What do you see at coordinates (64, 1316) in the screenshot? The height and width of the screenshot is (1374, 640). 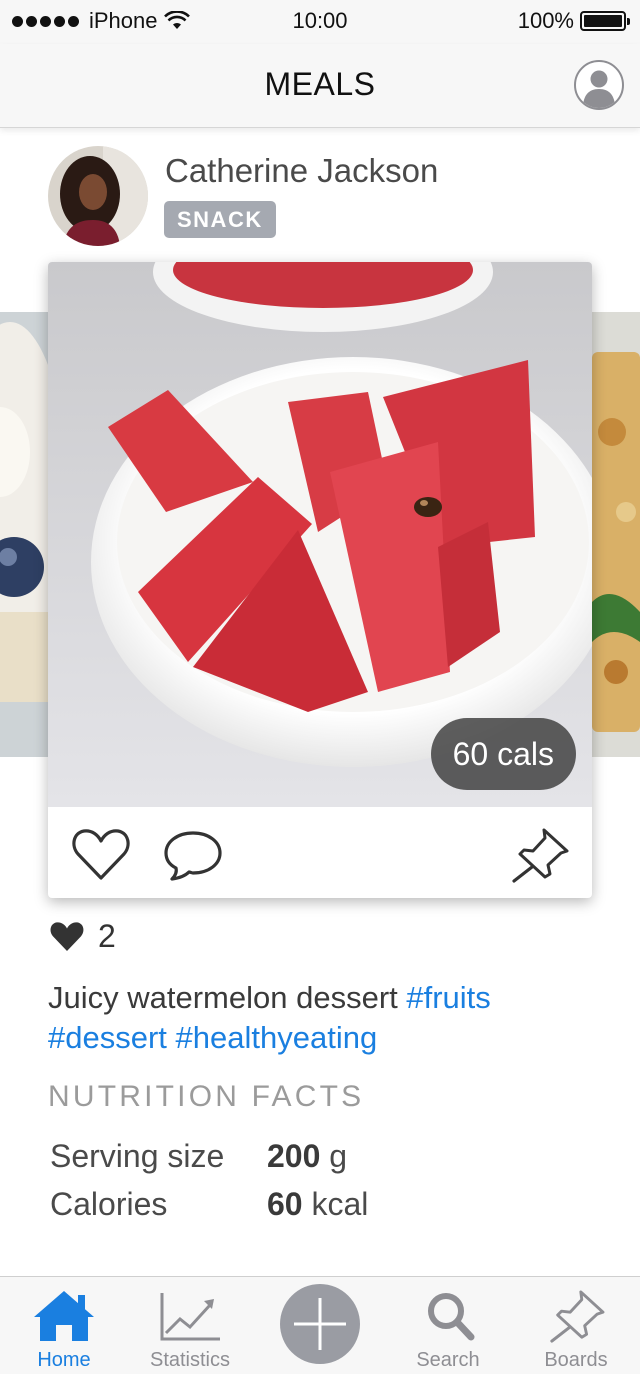 I see `house-icon` at bounding box center [64, 1316].